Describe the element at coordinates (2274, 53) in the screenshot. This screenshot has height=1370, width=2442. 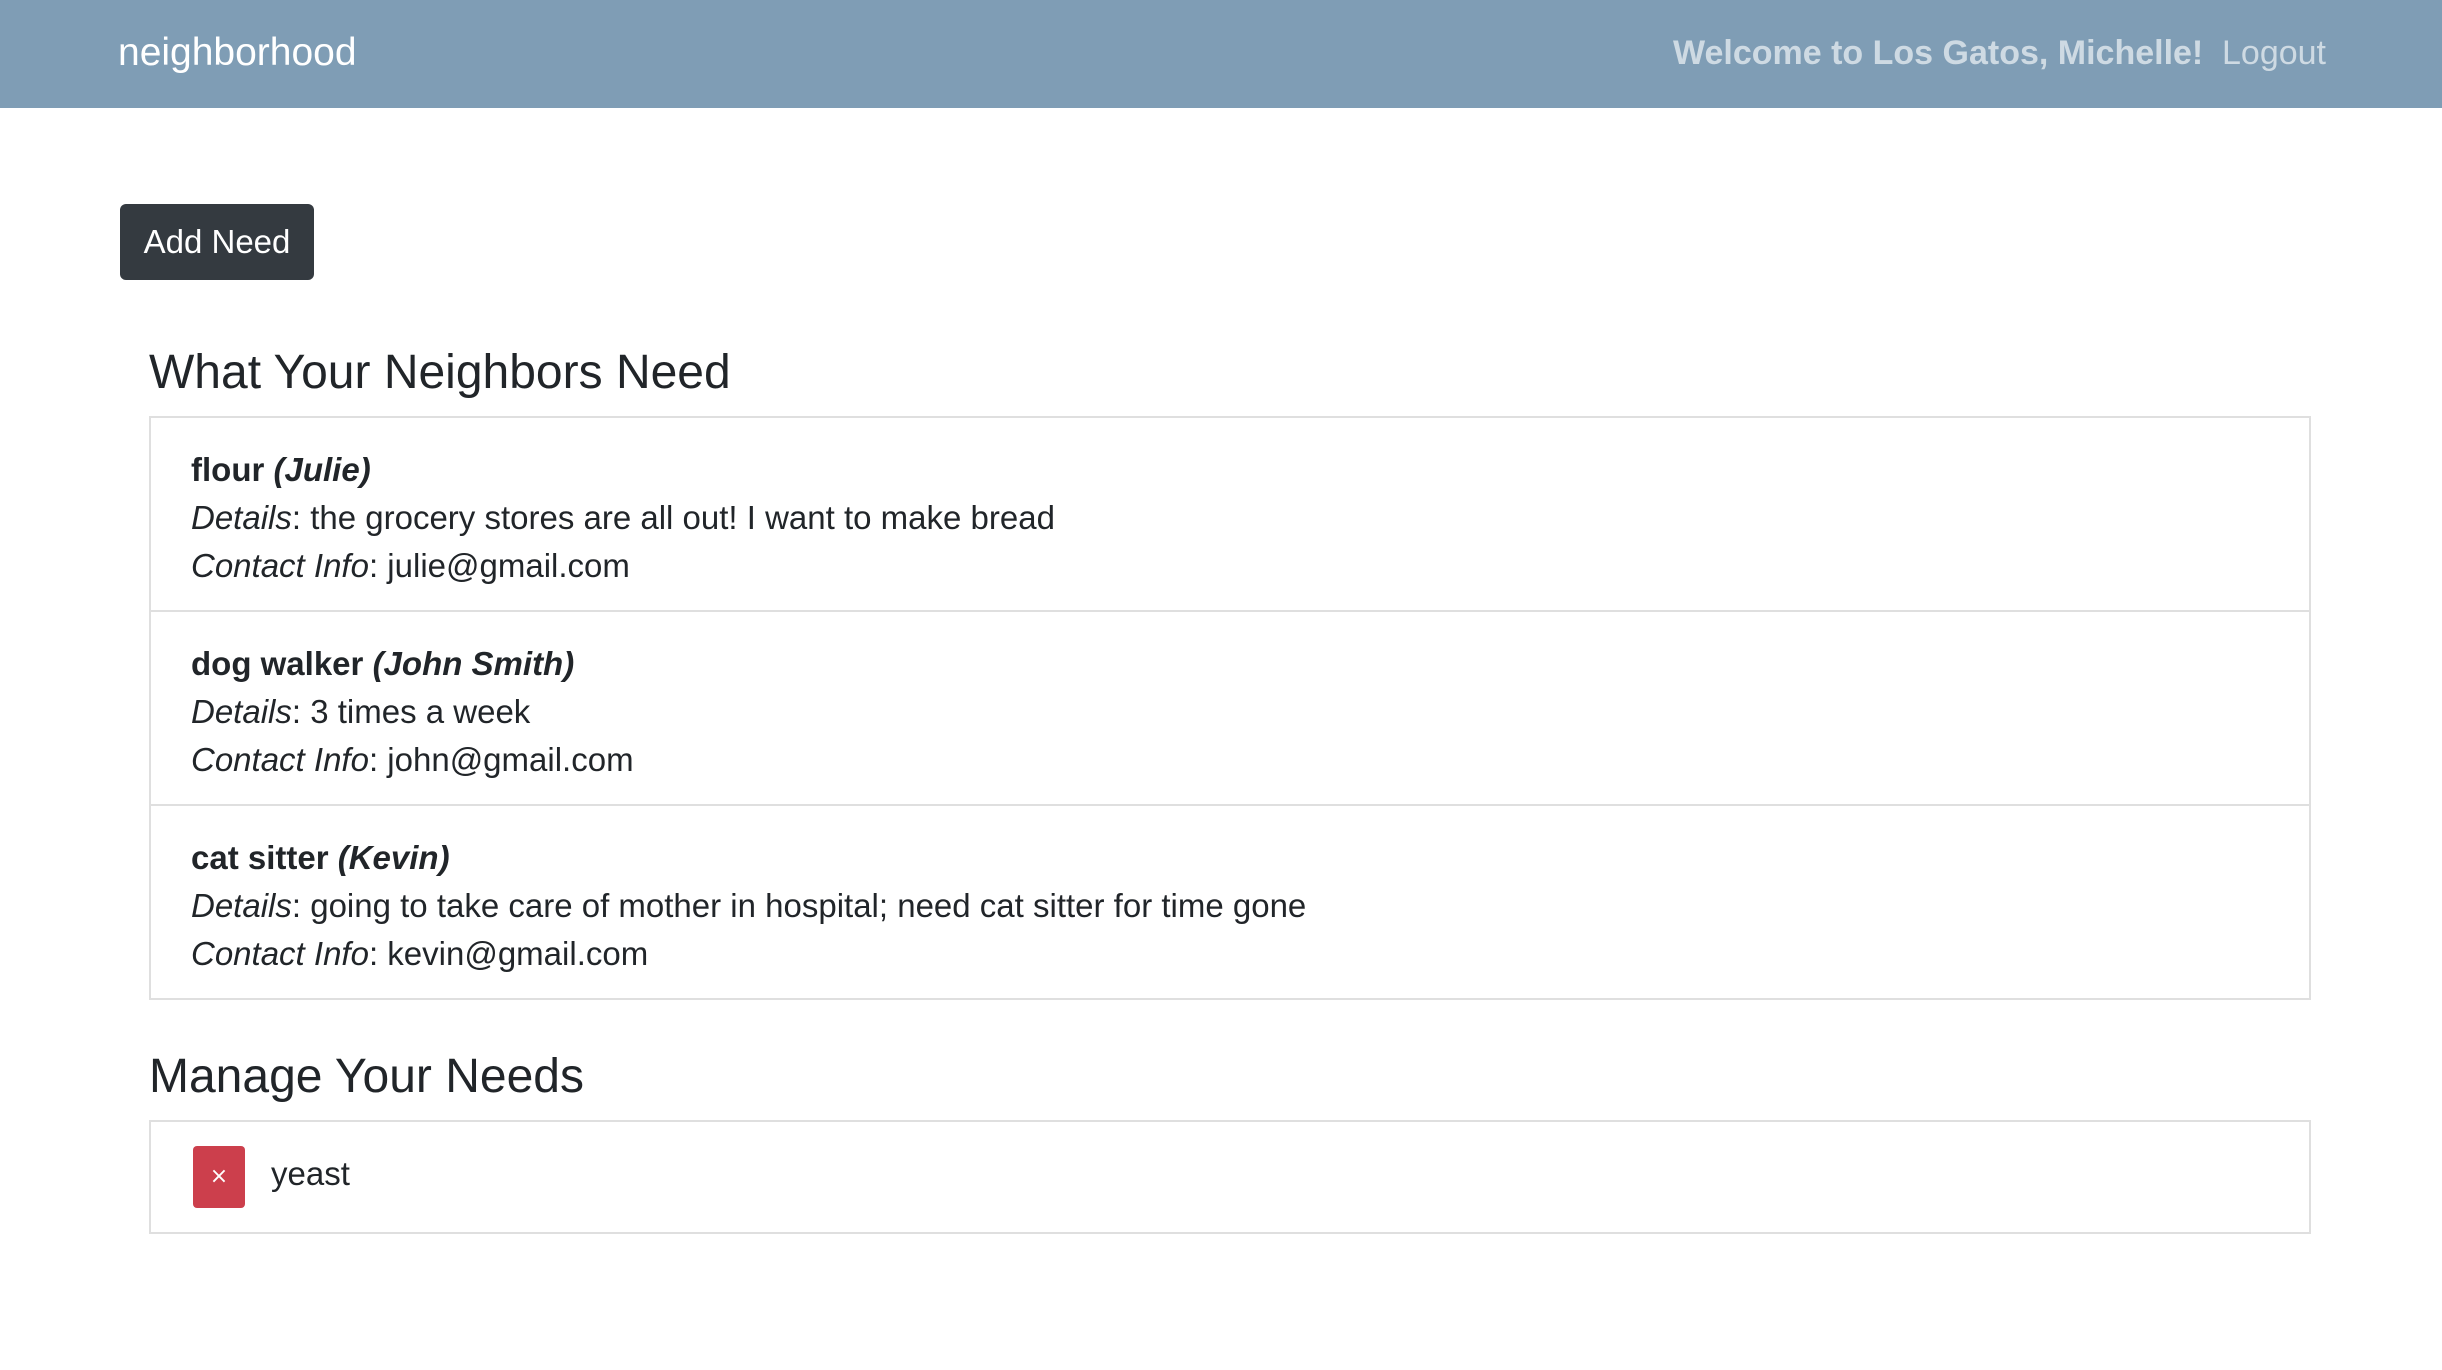
I see `logout-link: Logout` at that location.